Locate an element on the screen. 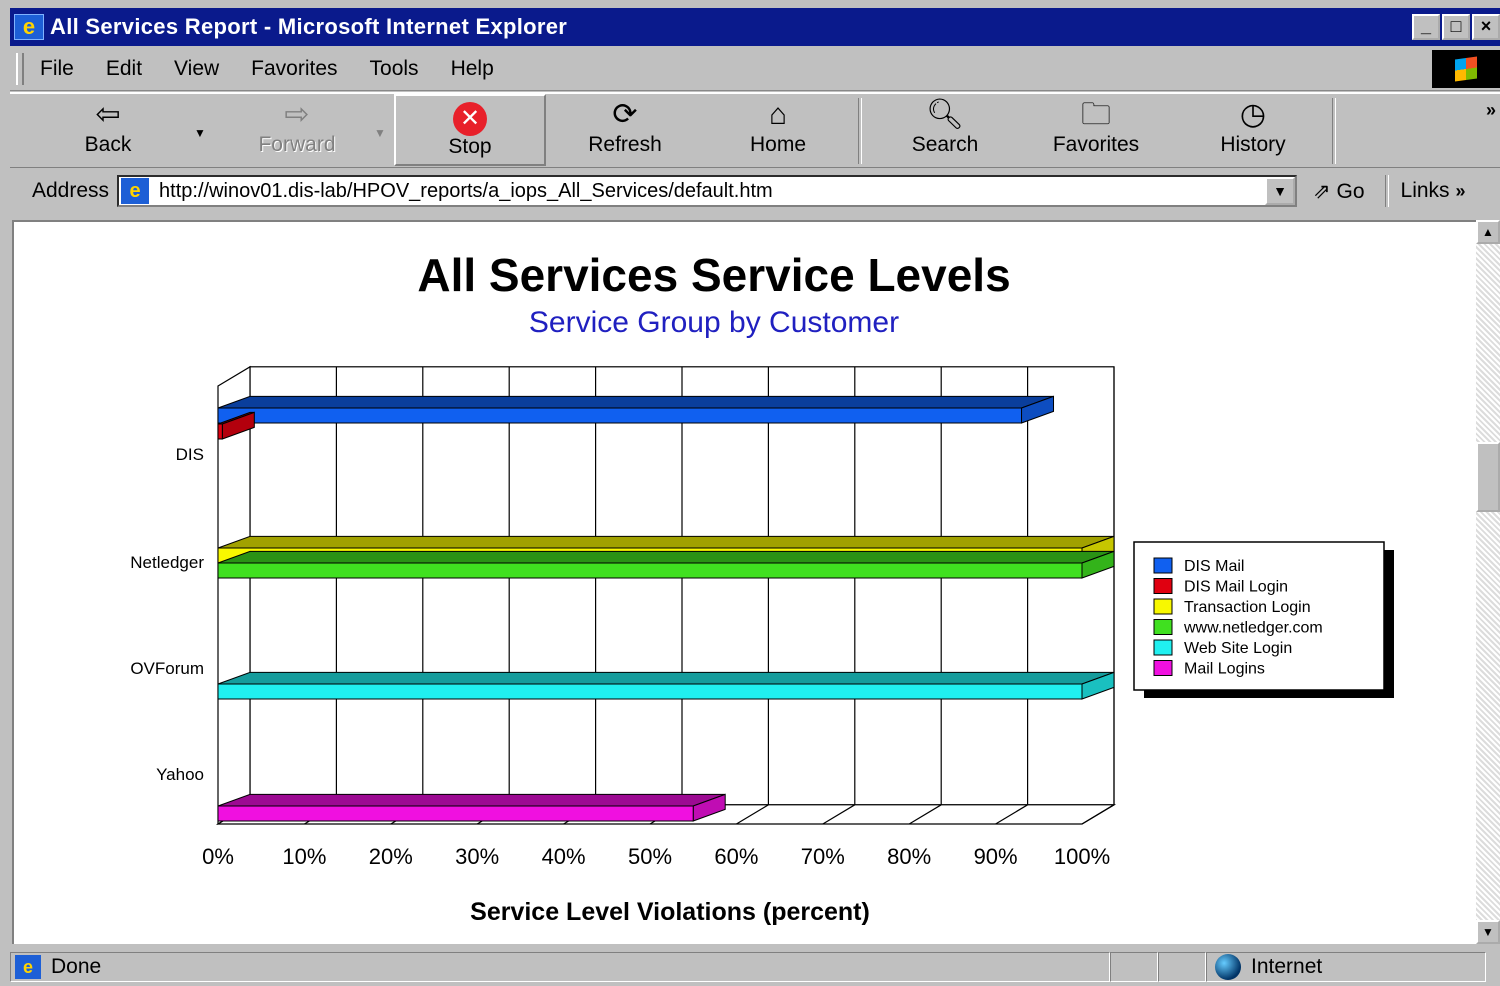 The image size is (1500, 986). internet-globe-icon is located at coordinates (1228, 967).